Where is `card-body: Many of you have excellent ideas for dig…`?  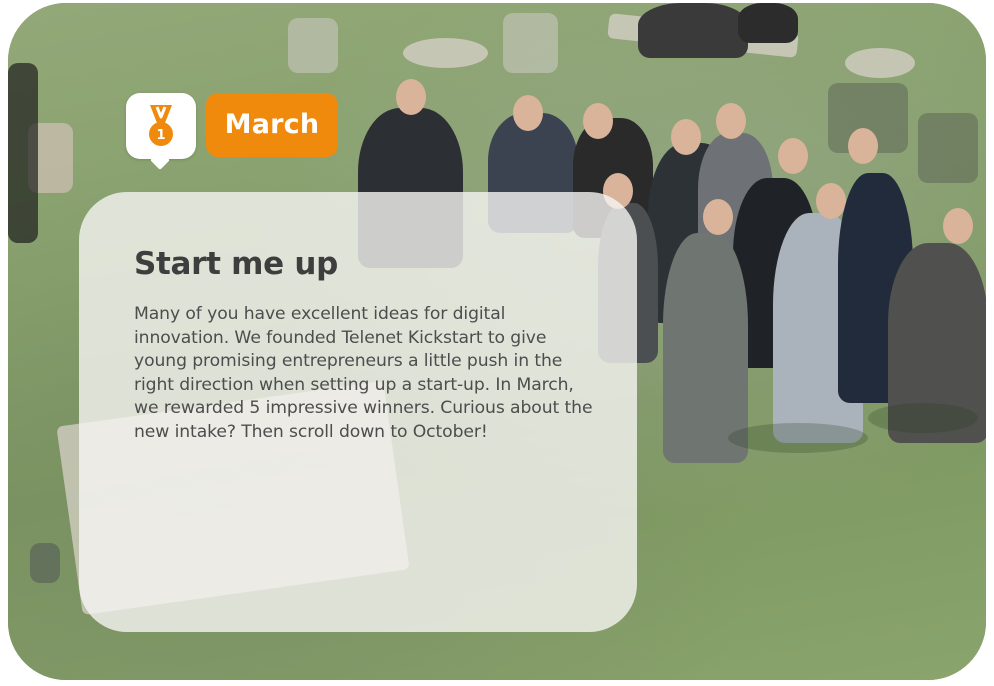 card-body: Many of you have excellent ideas for dig… is located at coordinates (363, 373).